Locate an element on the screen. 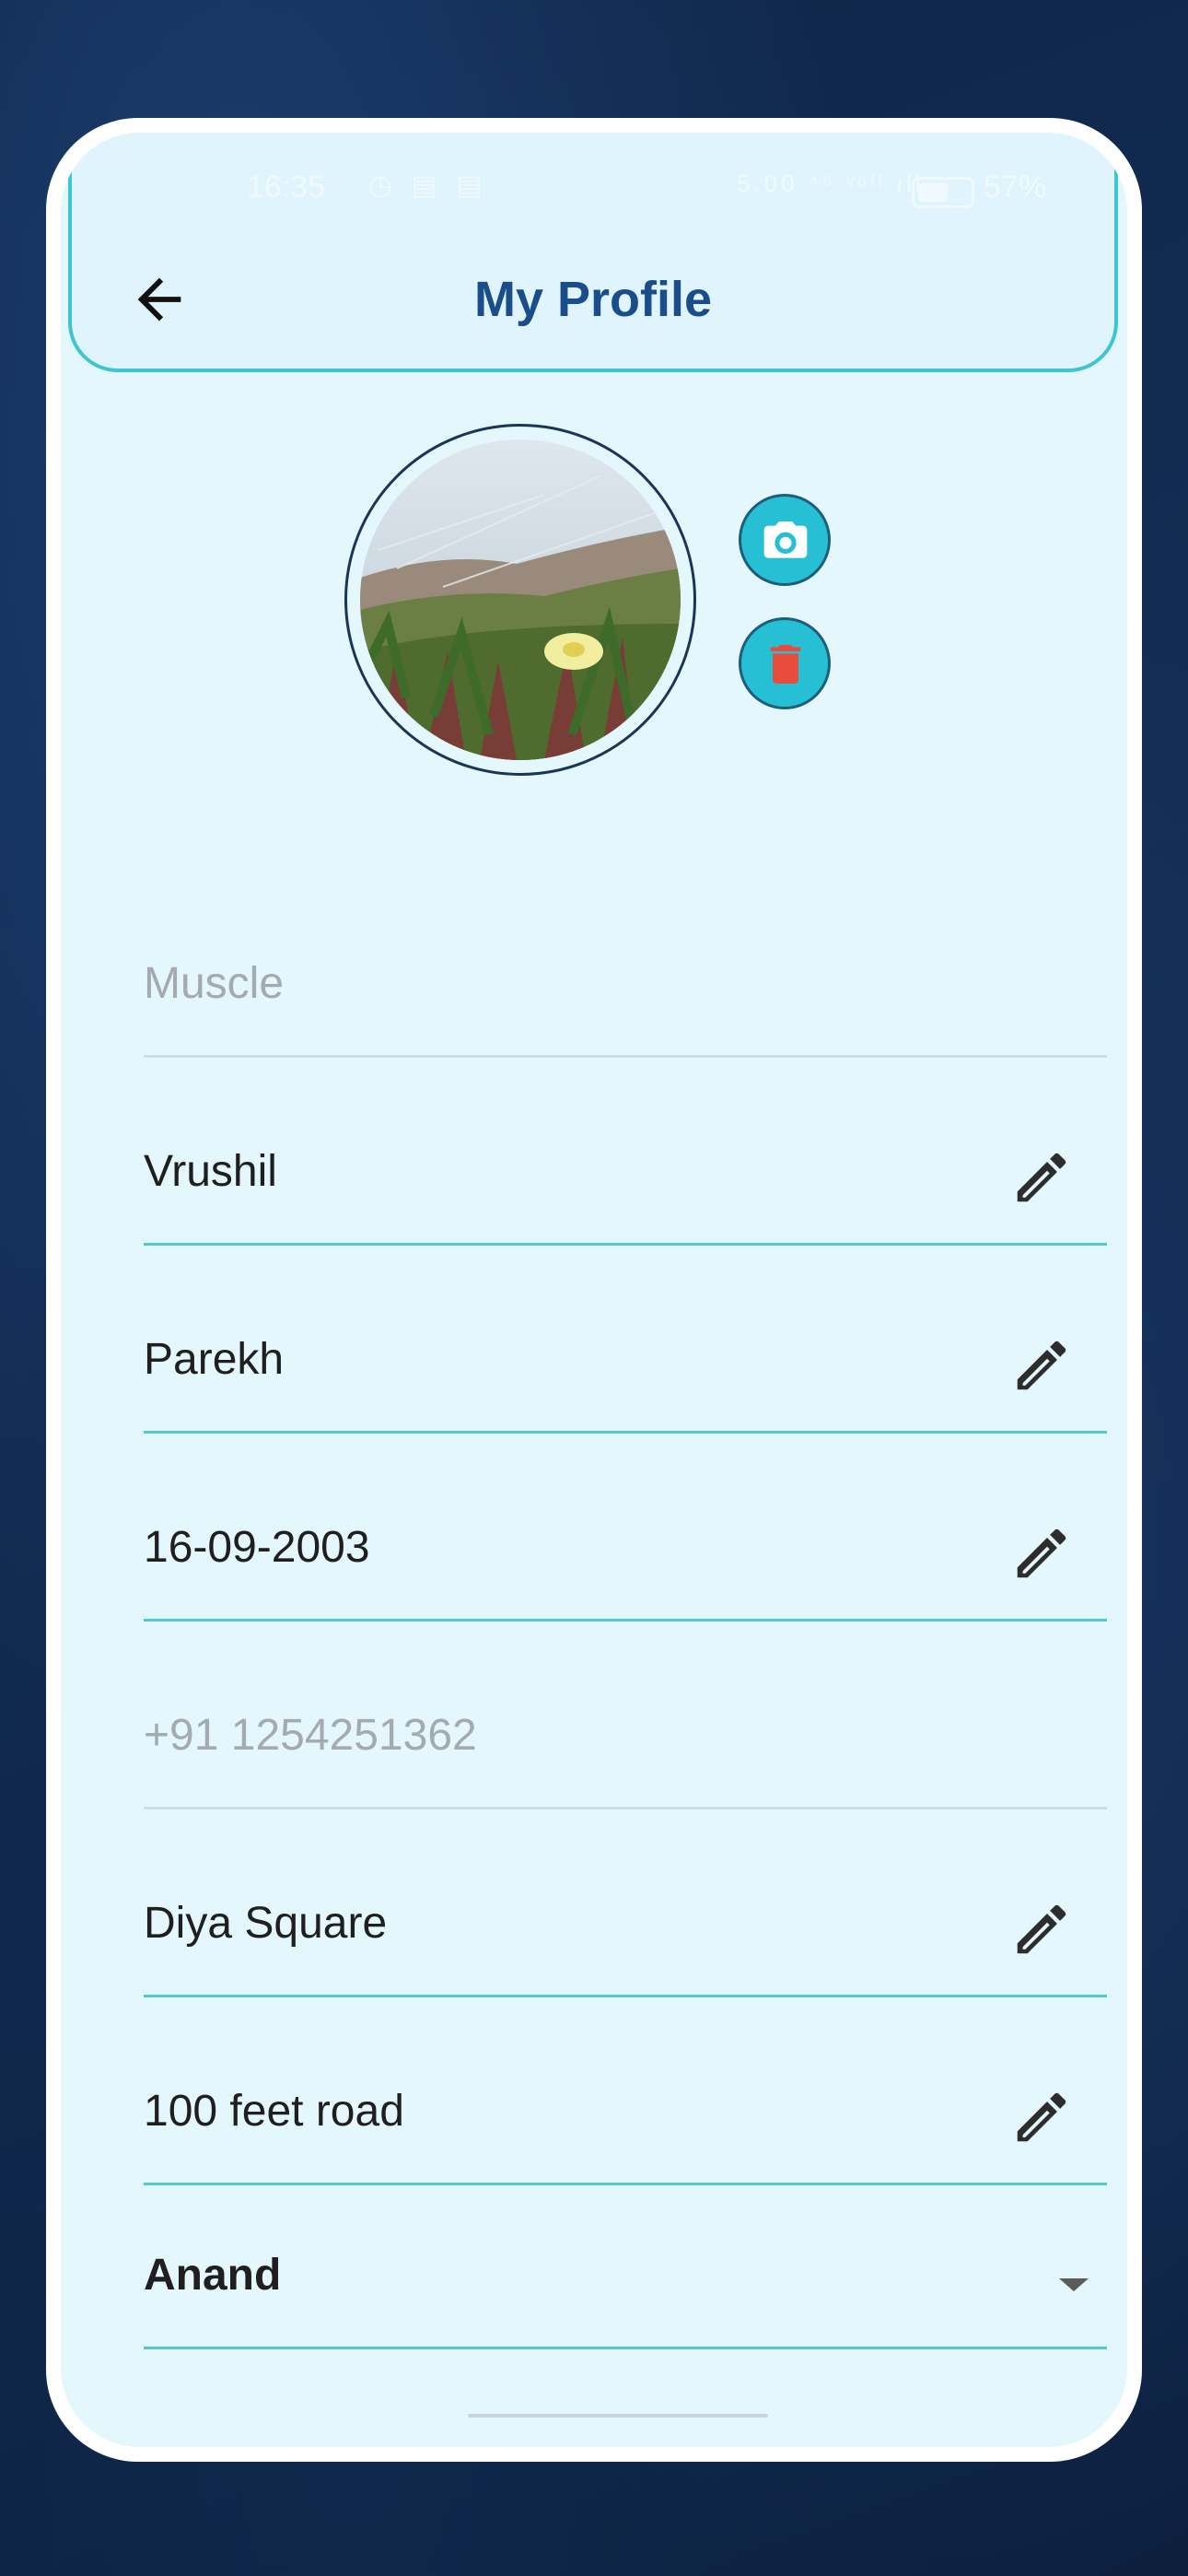  city-value: Anand is located at coordinates (212, 2275).